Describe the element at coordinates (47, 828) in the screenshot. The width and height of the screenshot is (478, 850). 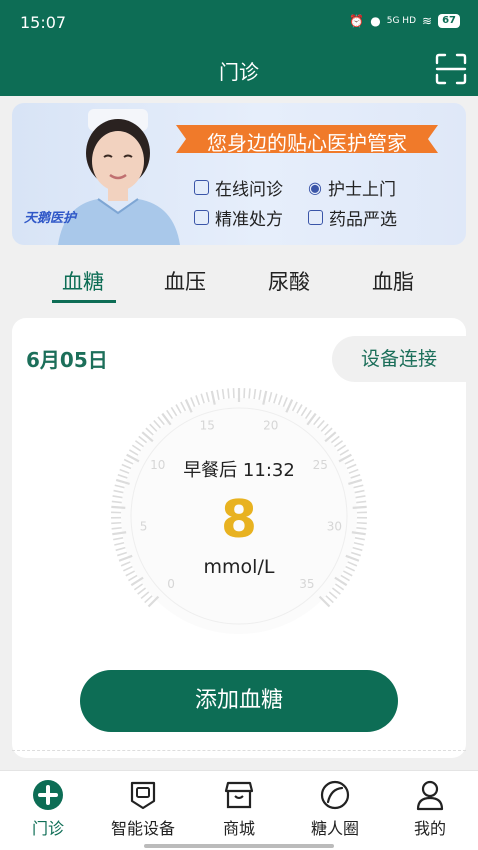
I see `nav-label: 门诊` at that location.